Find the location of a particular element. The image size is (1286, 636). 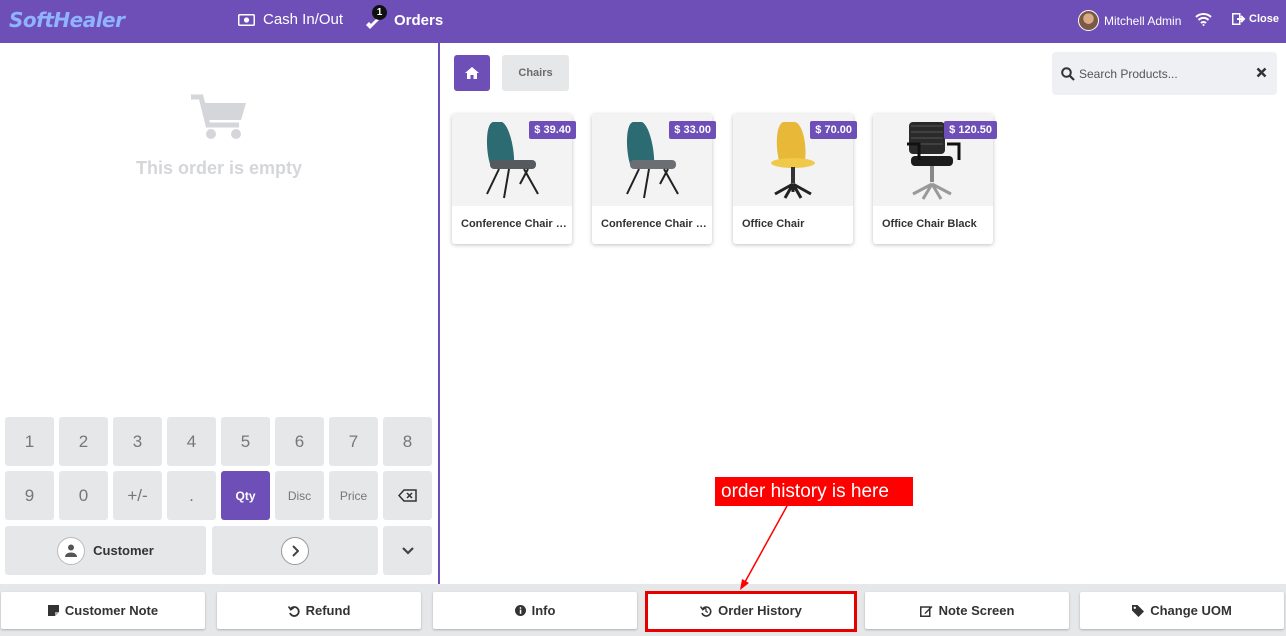

expand-button is located at coordinates (407, 550).